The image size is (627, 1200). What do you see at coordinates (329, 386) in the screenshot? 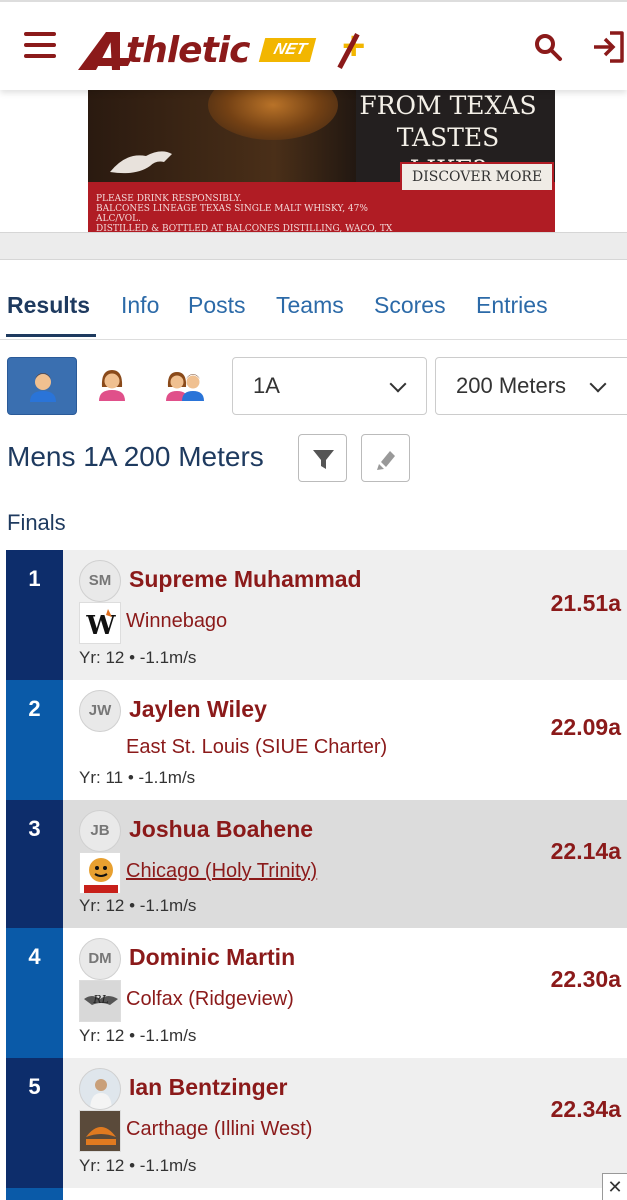
I see `division-select: 1A` at bounding box center [329, 386].